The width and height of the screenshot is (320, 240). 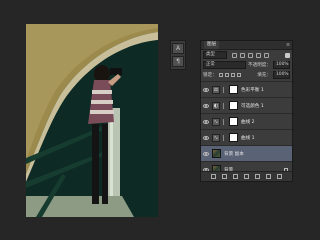 I want to click on layer-name: 背景 副本, so click(x=234, y=154).